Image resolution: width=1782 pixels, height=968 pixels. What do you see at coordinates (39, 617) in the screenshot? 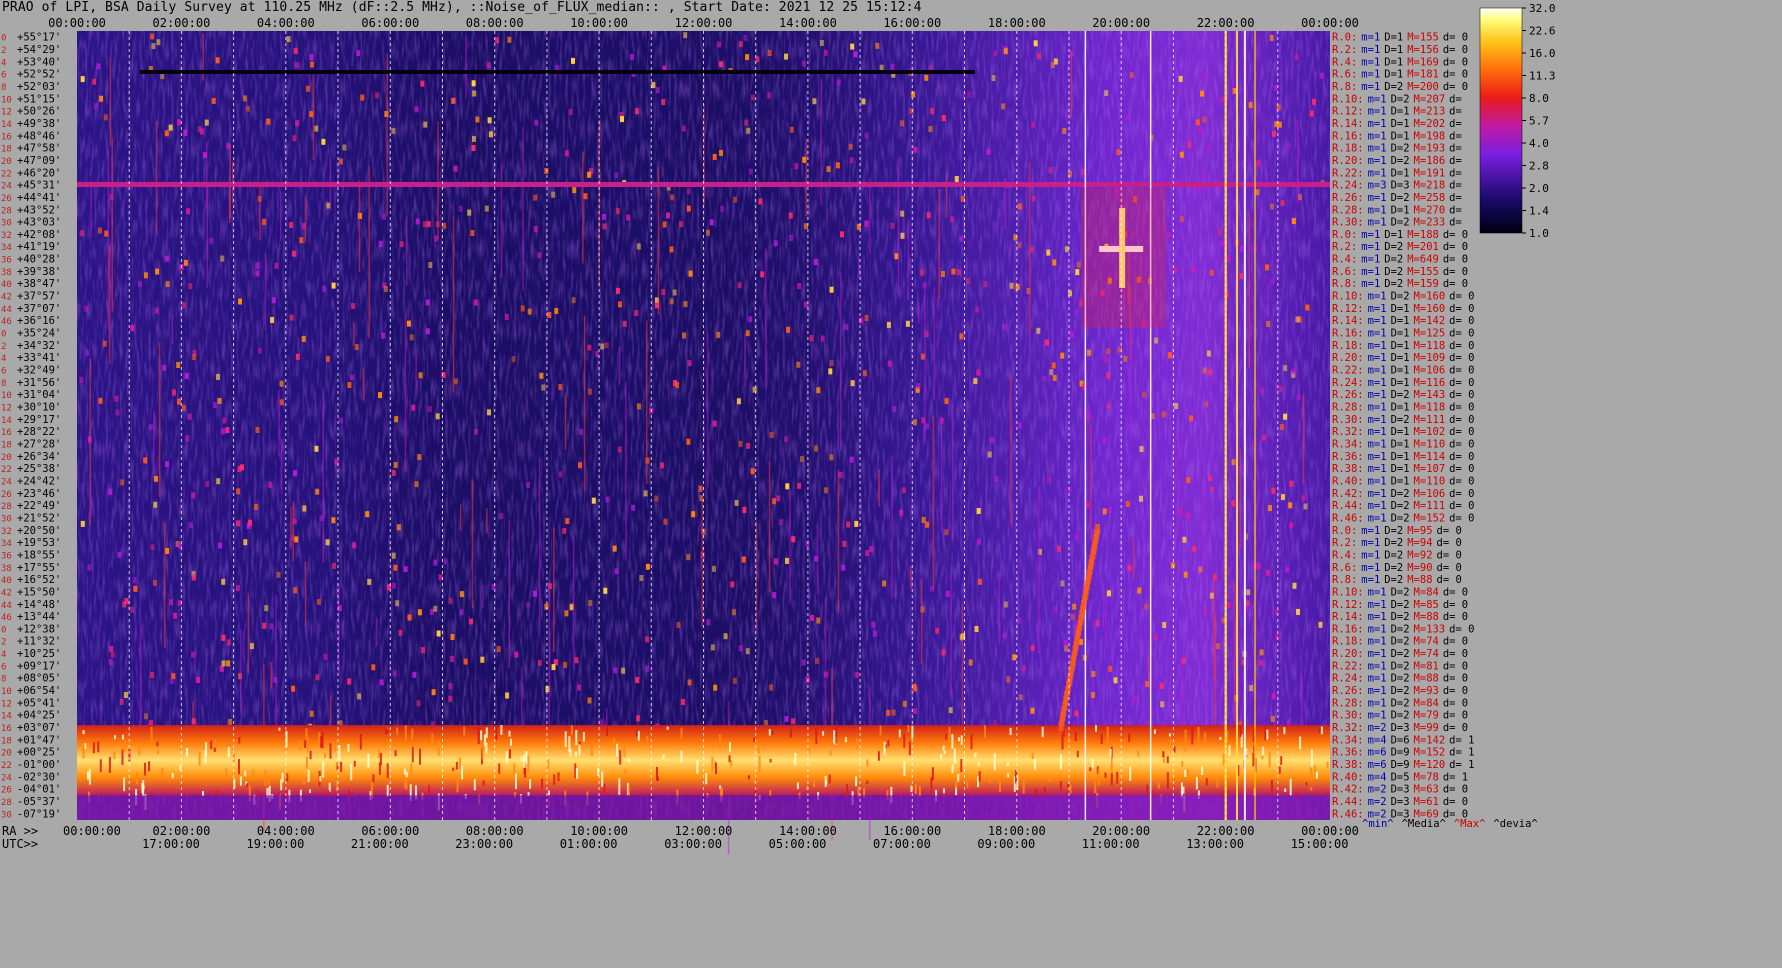
I see `declination-label: +13°44'` at bounding box center [39, 617].